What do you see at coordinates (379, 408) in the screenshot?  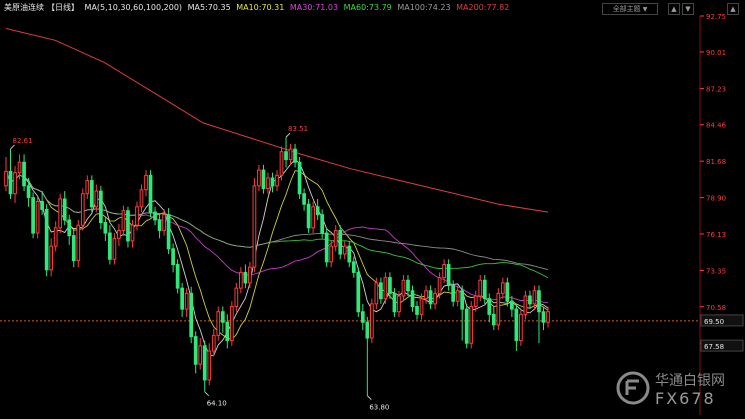 I see `extreme-price-label: 63.80` at bounding box center [379, 408].